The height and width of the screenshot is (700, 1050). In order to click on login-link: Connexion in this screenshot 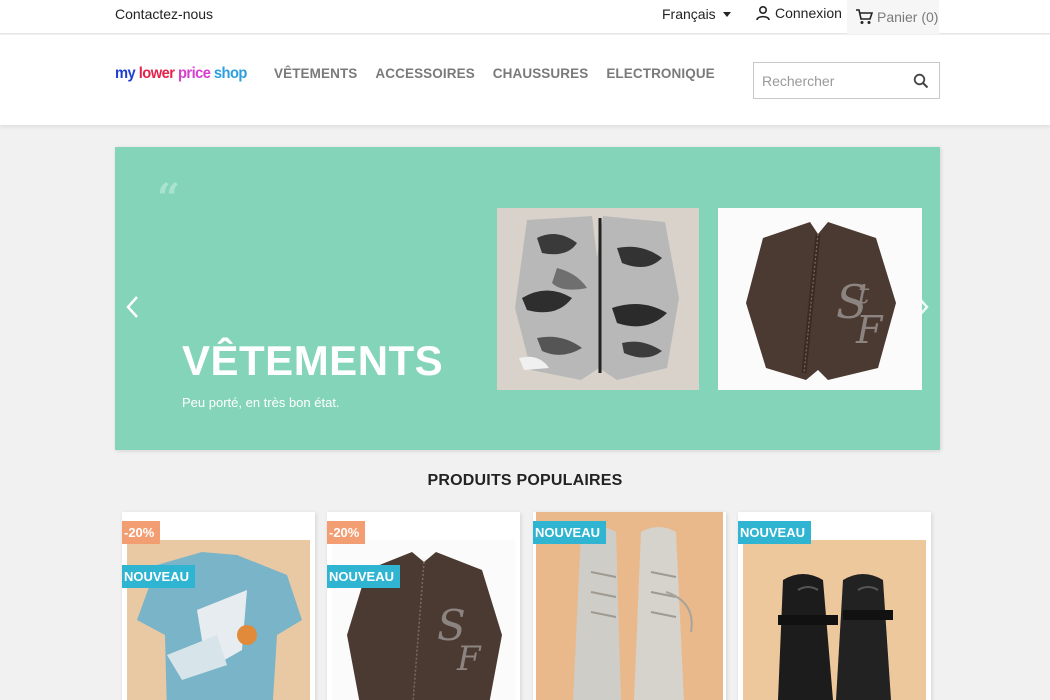, I will do `click(798, 13)`.